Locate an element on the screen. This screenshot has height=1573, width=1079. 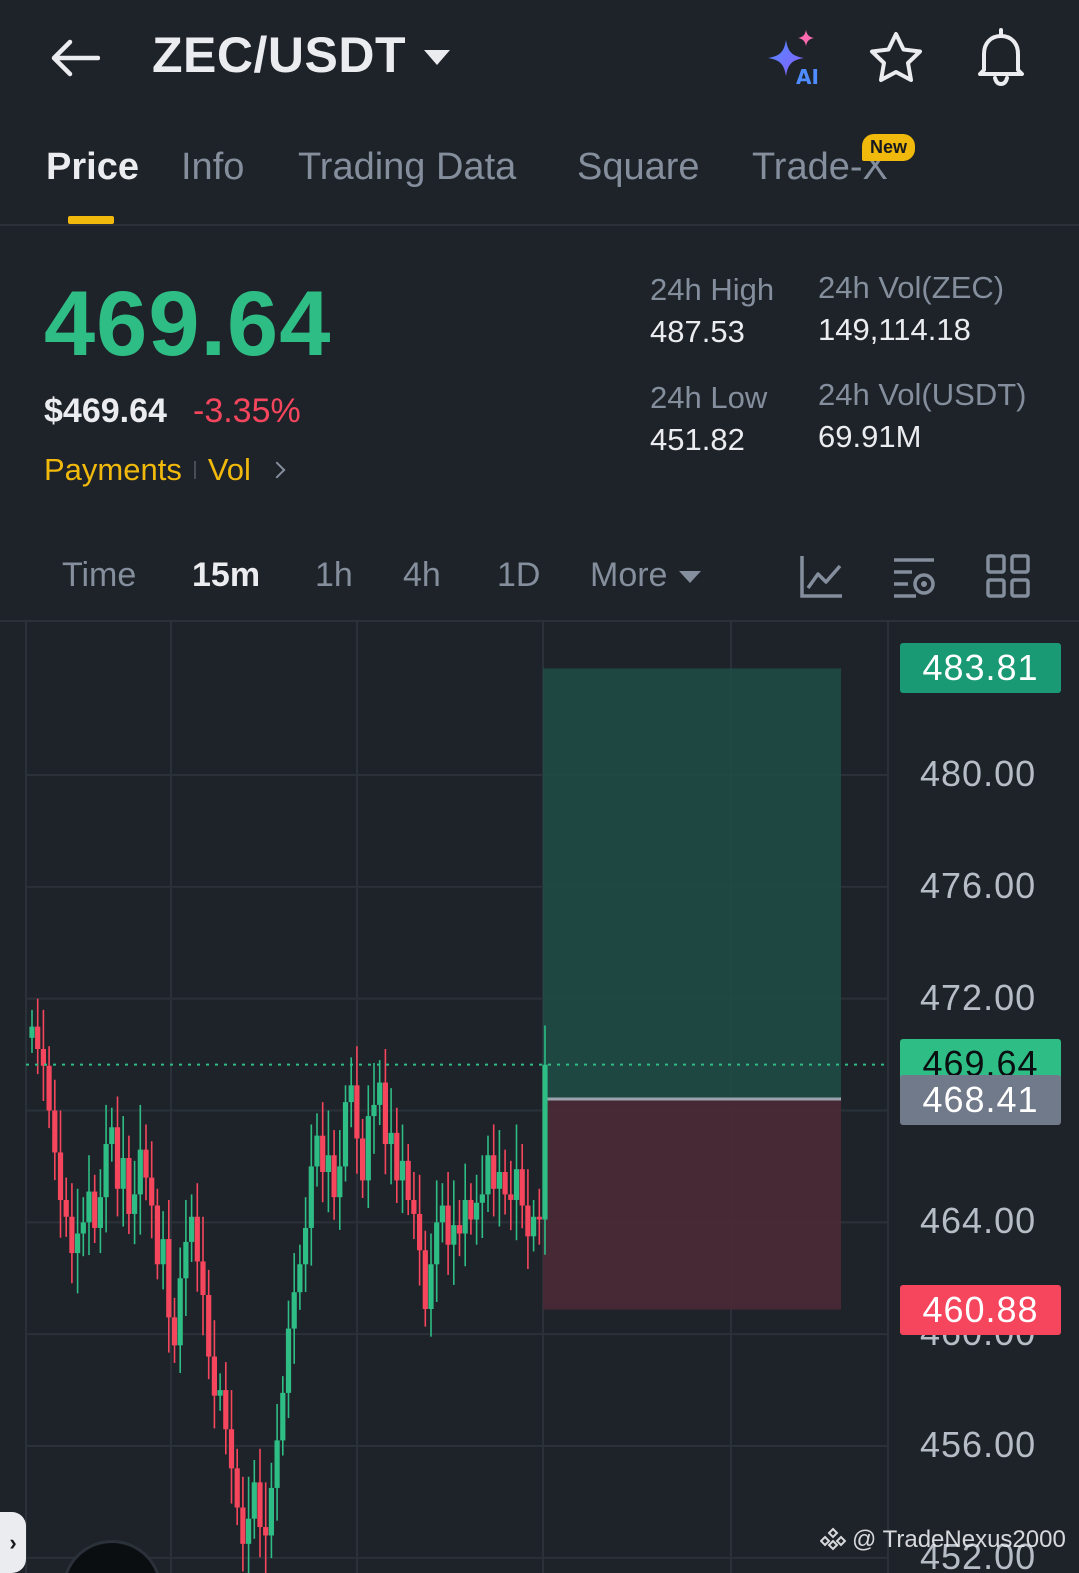
tag-payments: Payments is located at coordinates (113, 470).